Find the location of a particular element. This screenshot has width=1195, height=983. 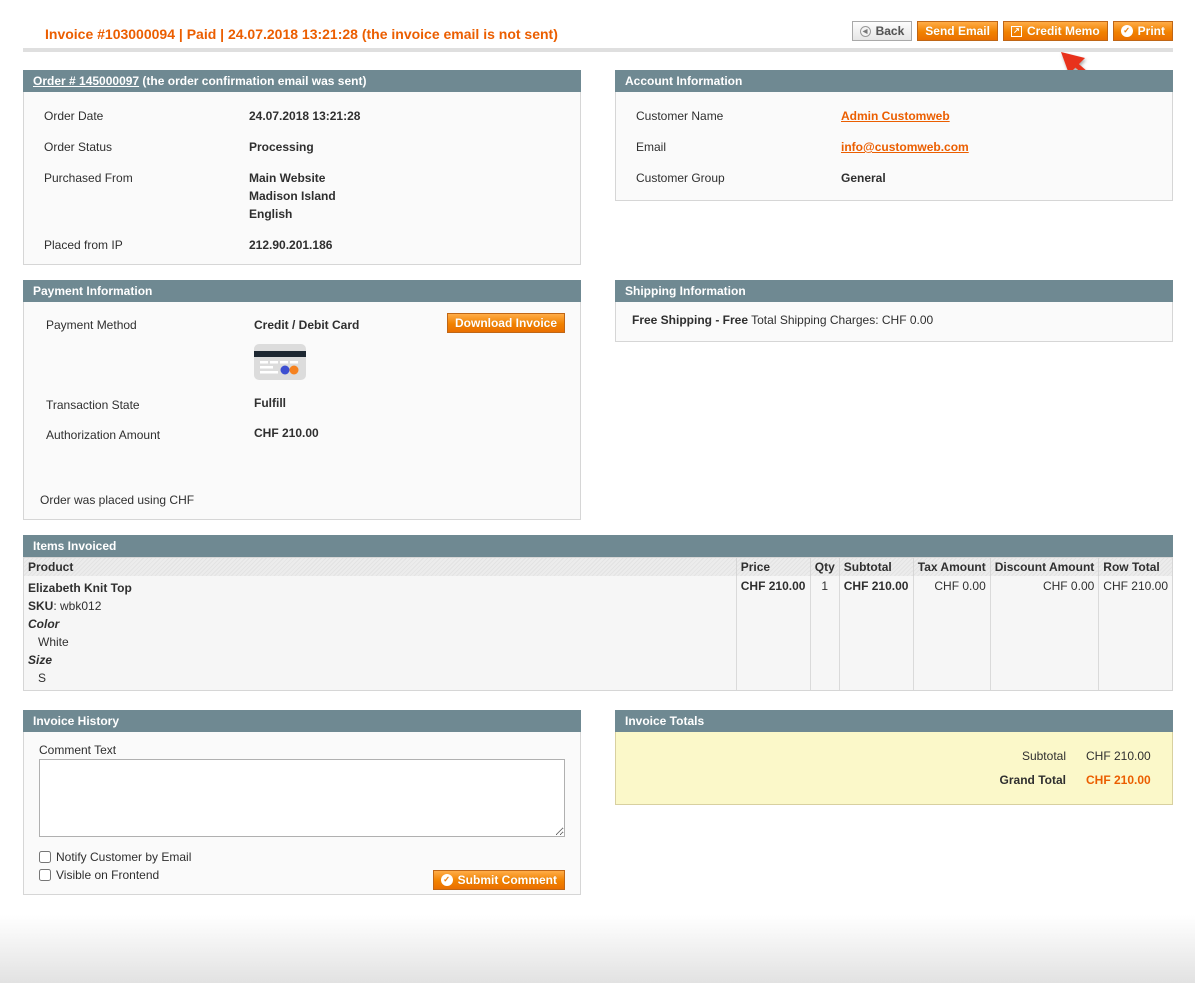

order-number-link: Order # 145000097 is located at coordinates (86, 81).